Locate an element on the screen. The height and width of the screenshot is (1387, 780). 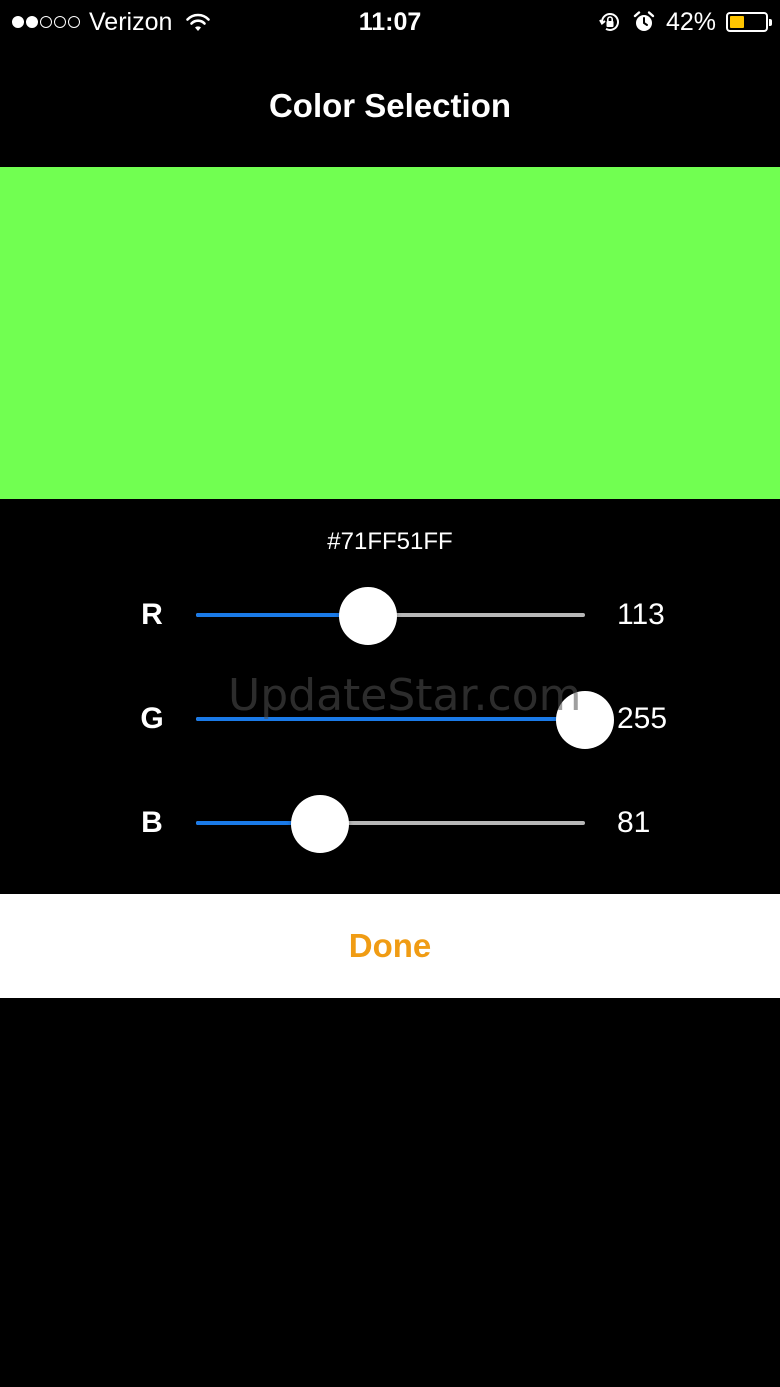
green-slider is located at coordinates (405, 720).